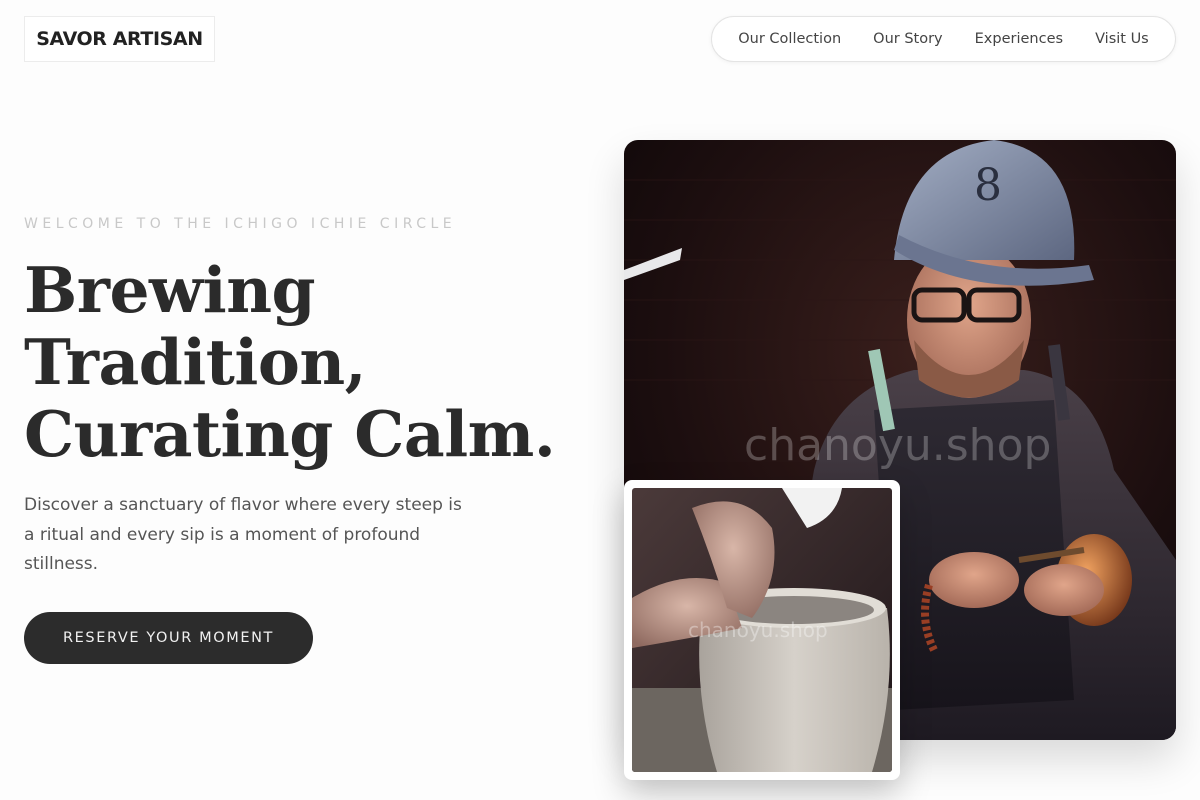 The image size is (1200, 800). I want to click on hero-eyebrow: WELCOME TO THE ICHIGO ICHIE CIRCLE, so click(240, 224).